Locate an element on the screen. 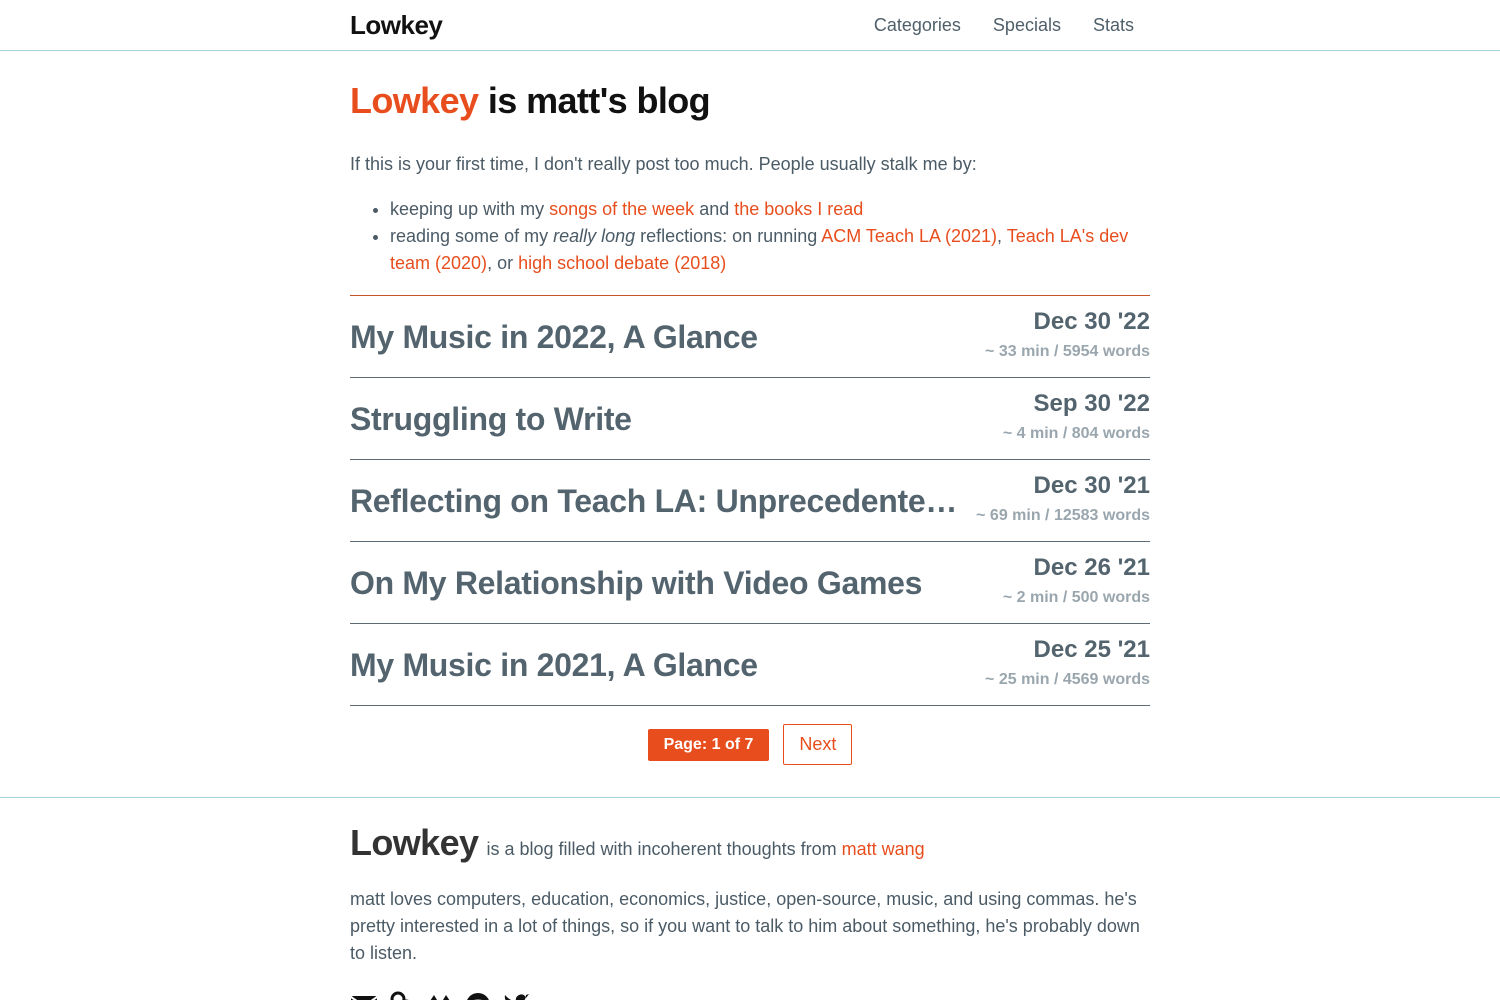 Image resolution: width=1500 pixels, height=1000 pixels. top-nav-bar: Lowkey Categories Specials Stats is located at coordinates (750, 25).